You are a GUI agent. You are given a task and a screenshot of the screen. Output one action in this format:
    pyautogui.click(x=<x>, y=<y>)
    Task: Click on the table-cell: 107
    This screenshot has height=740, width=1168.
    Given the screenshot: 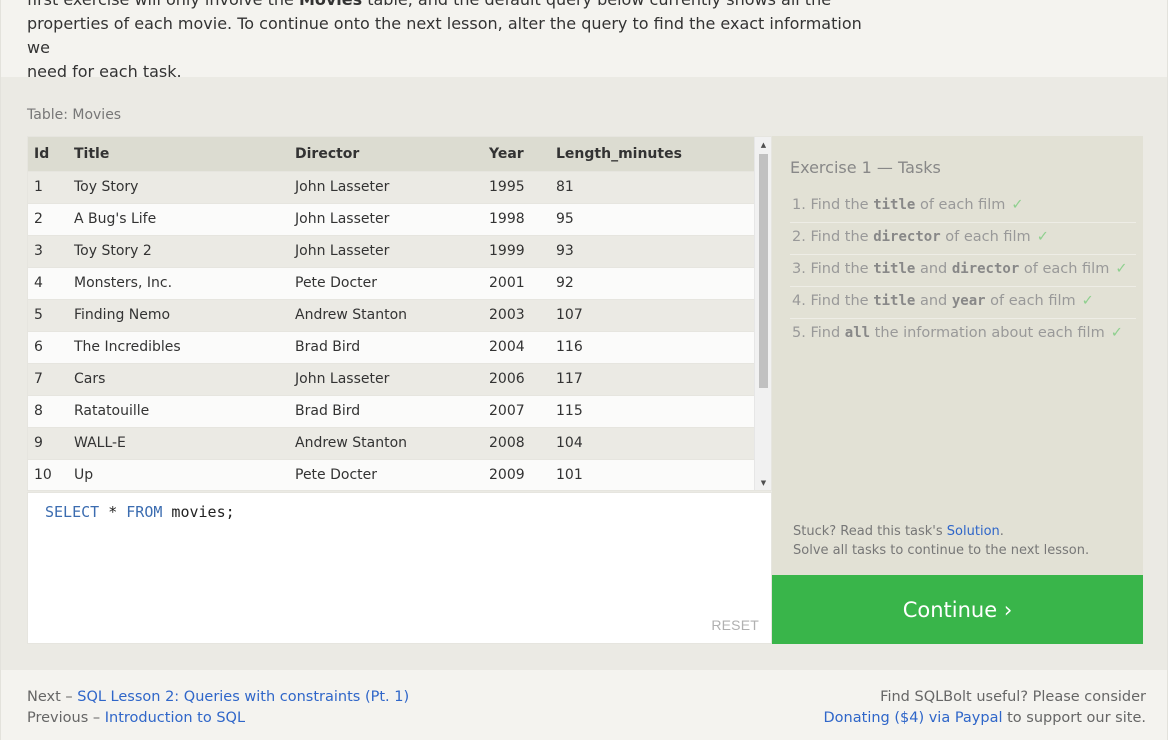 What is the action you would take?
    pyautogui.click(x=652, y=314)
    